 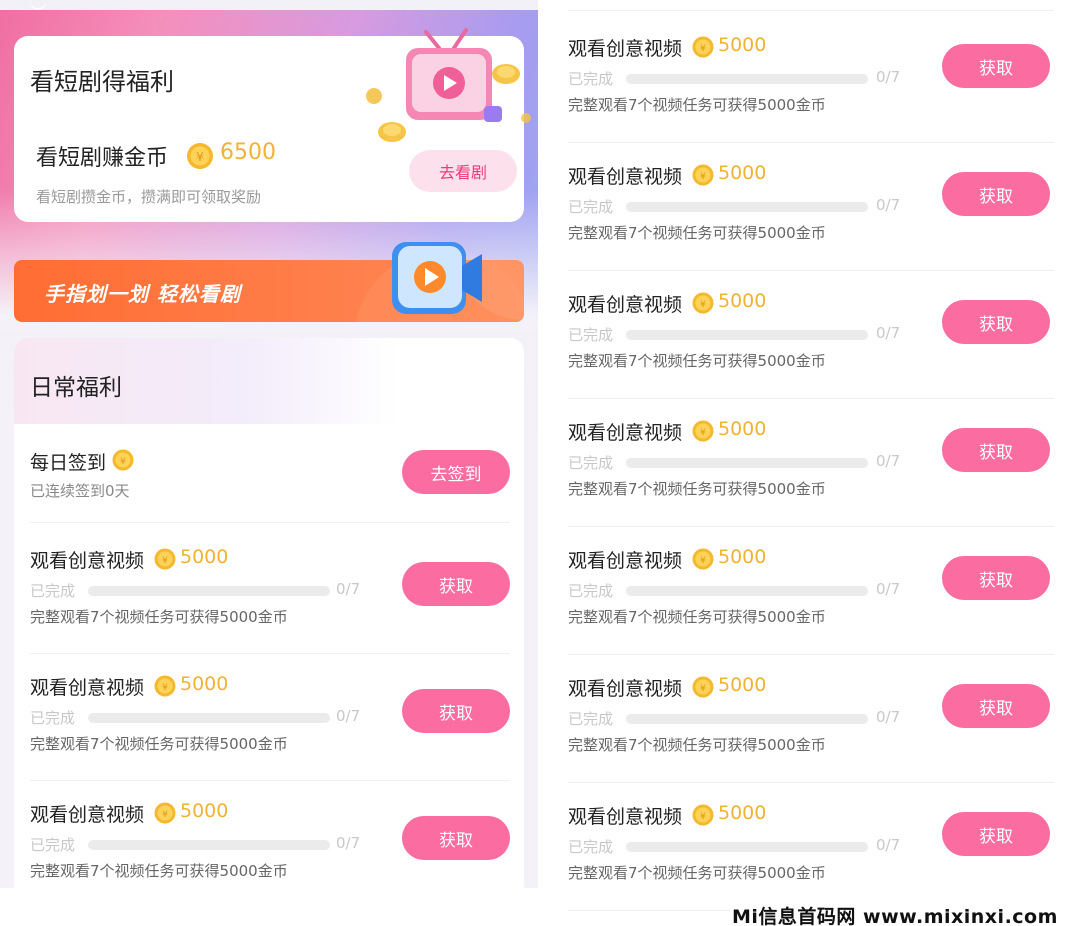 What do you see at coordinates (248, 152) in the screenshot?
I see `drama-earn-amount: 6500` at bounding box center [248, 152].